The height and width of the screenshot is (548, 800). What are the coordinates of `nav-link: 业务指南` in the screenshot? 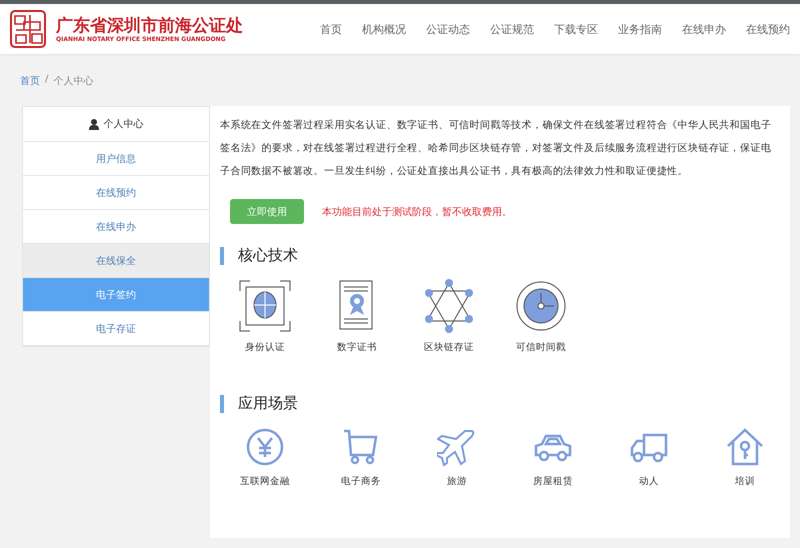 It's located at (640, 29).